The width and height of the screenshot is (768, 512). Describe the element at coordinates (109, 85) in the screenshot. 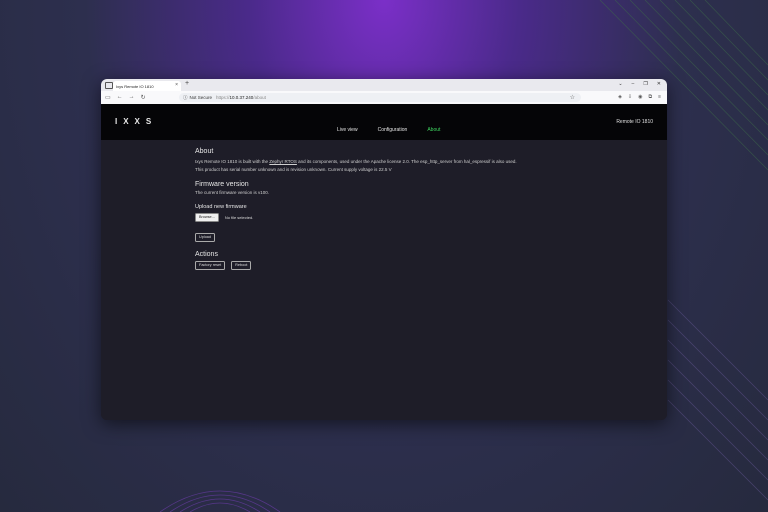

I see `tab-actions-icon` at that location.